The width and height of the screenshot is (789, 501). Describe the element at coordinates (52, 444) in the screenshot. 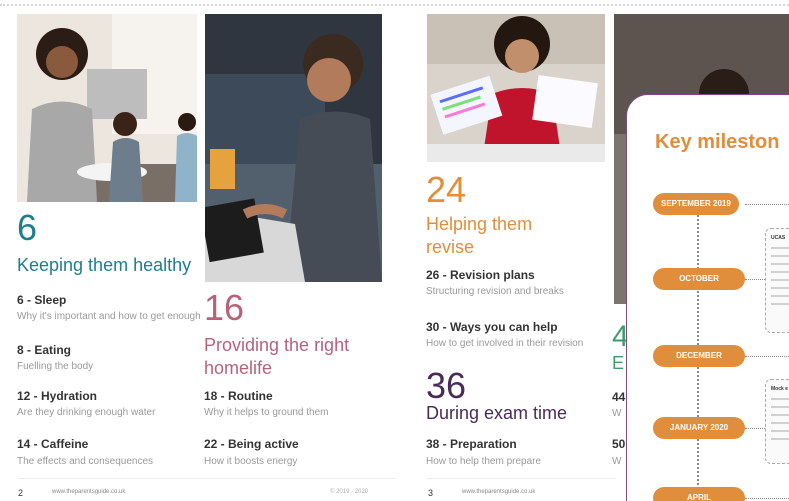

I see `toc-item-caffeine: 14 - Caffeine` at that location.